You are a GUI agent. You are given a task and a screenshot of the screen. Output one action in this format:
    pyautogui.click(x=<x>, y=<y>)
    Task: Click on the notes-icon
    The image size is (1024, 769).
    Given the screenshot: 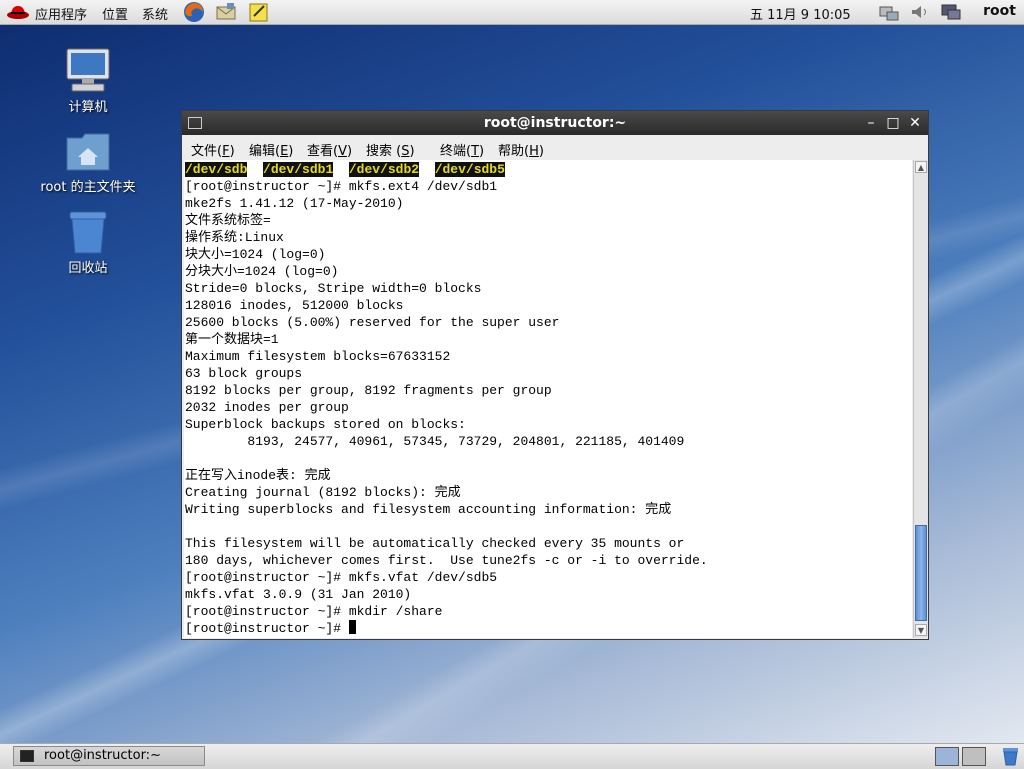 What is the action you would take?
    pyautogui.click(x=259, y=12)
    